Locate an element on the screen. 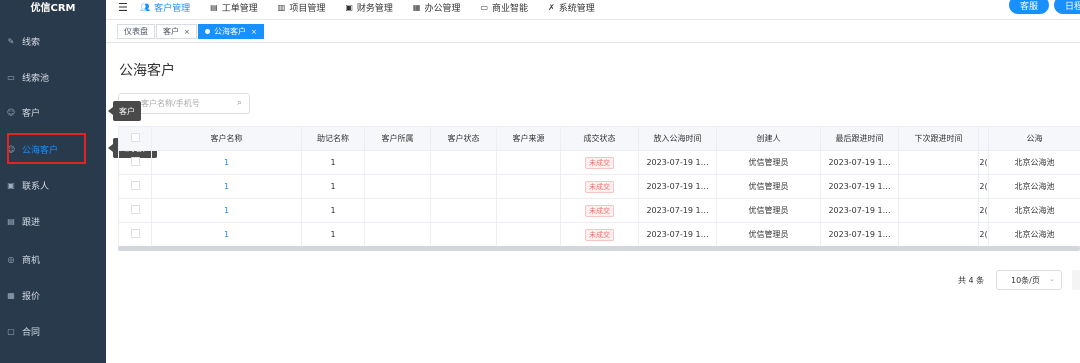 The image size is (1080, 363). followup-icon: ▤ is located at coordinates (11, 221).